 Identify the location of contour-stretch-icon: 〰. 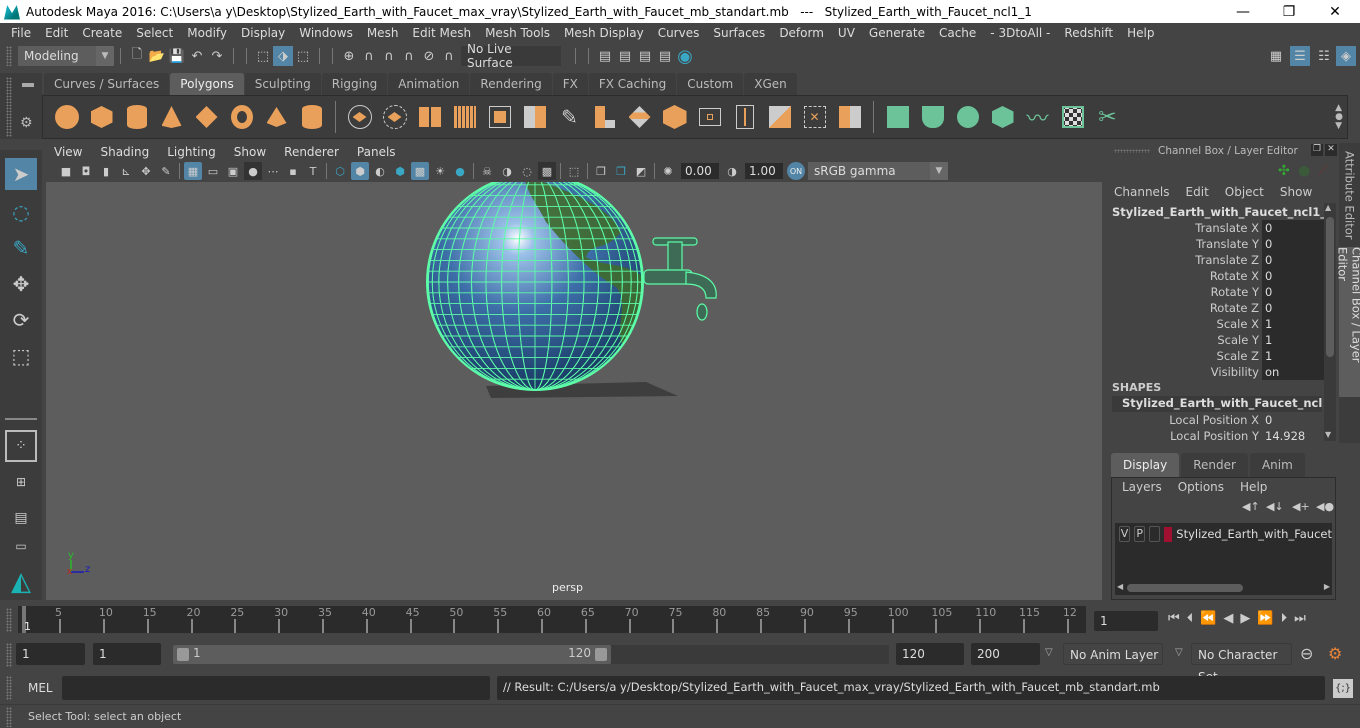
(1038, 117).